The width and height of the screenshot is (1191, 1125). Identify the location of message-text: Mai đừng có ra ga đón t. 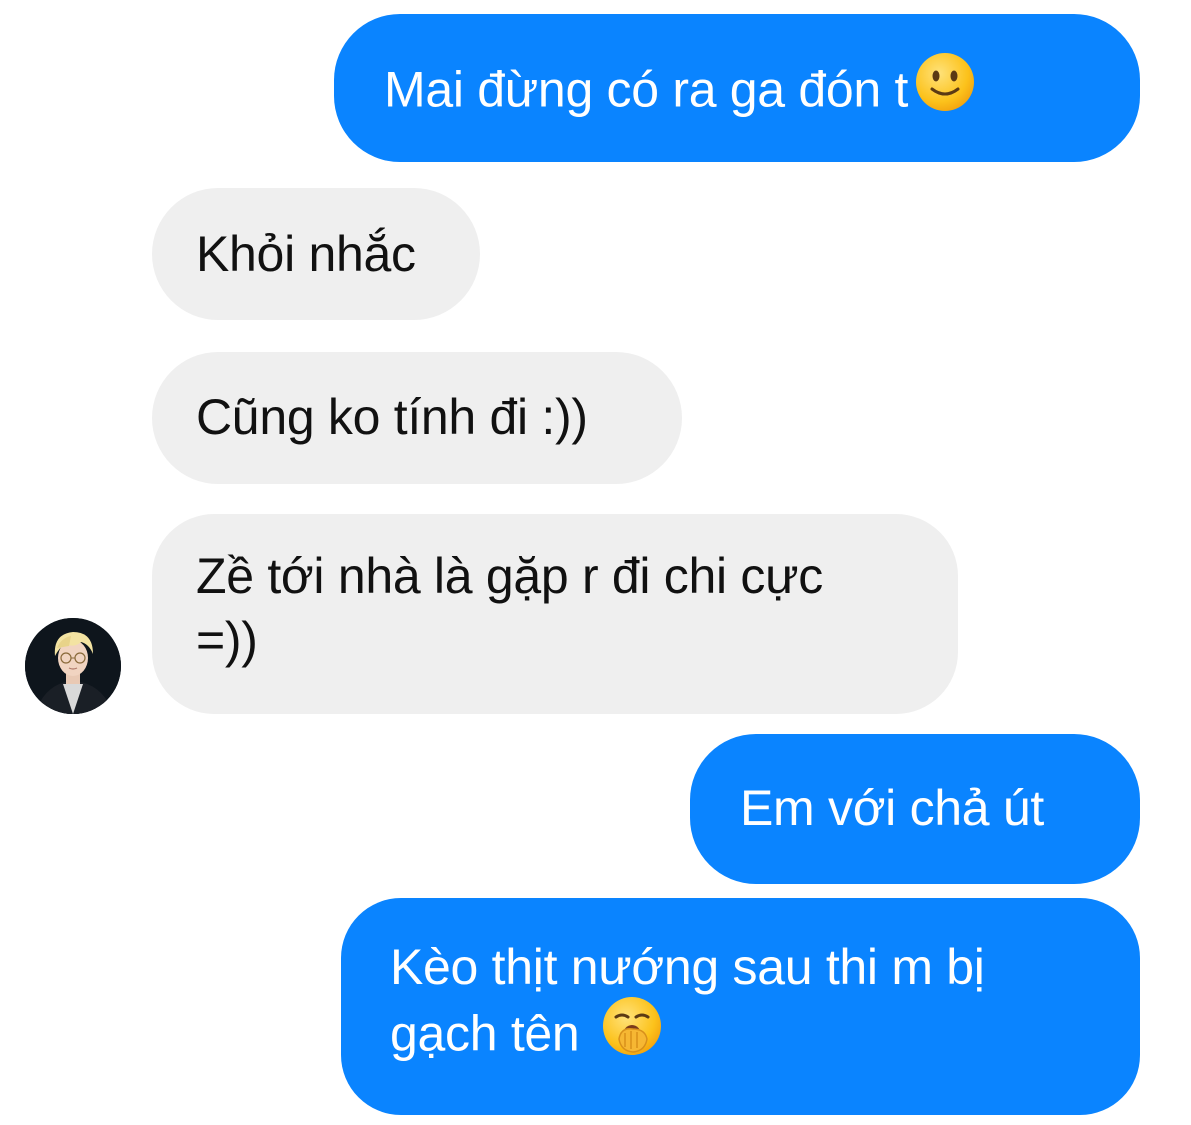
(646, 89).